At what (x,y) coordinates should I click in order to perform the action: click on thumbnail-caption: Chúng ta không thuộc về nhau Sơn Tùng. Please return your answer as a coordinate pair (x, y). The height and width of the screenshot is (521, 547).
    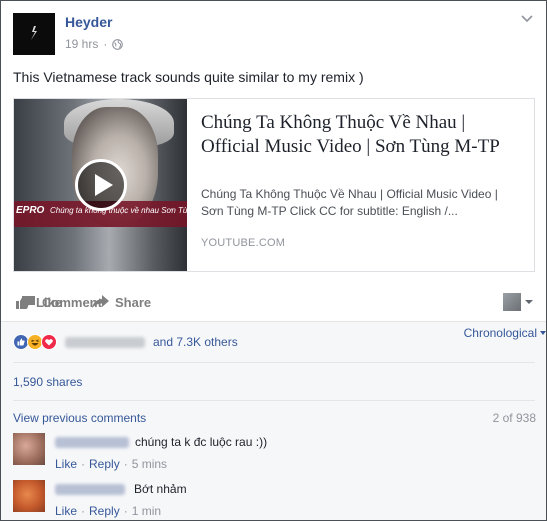
    Looking at the image, I should click on (118, 210).